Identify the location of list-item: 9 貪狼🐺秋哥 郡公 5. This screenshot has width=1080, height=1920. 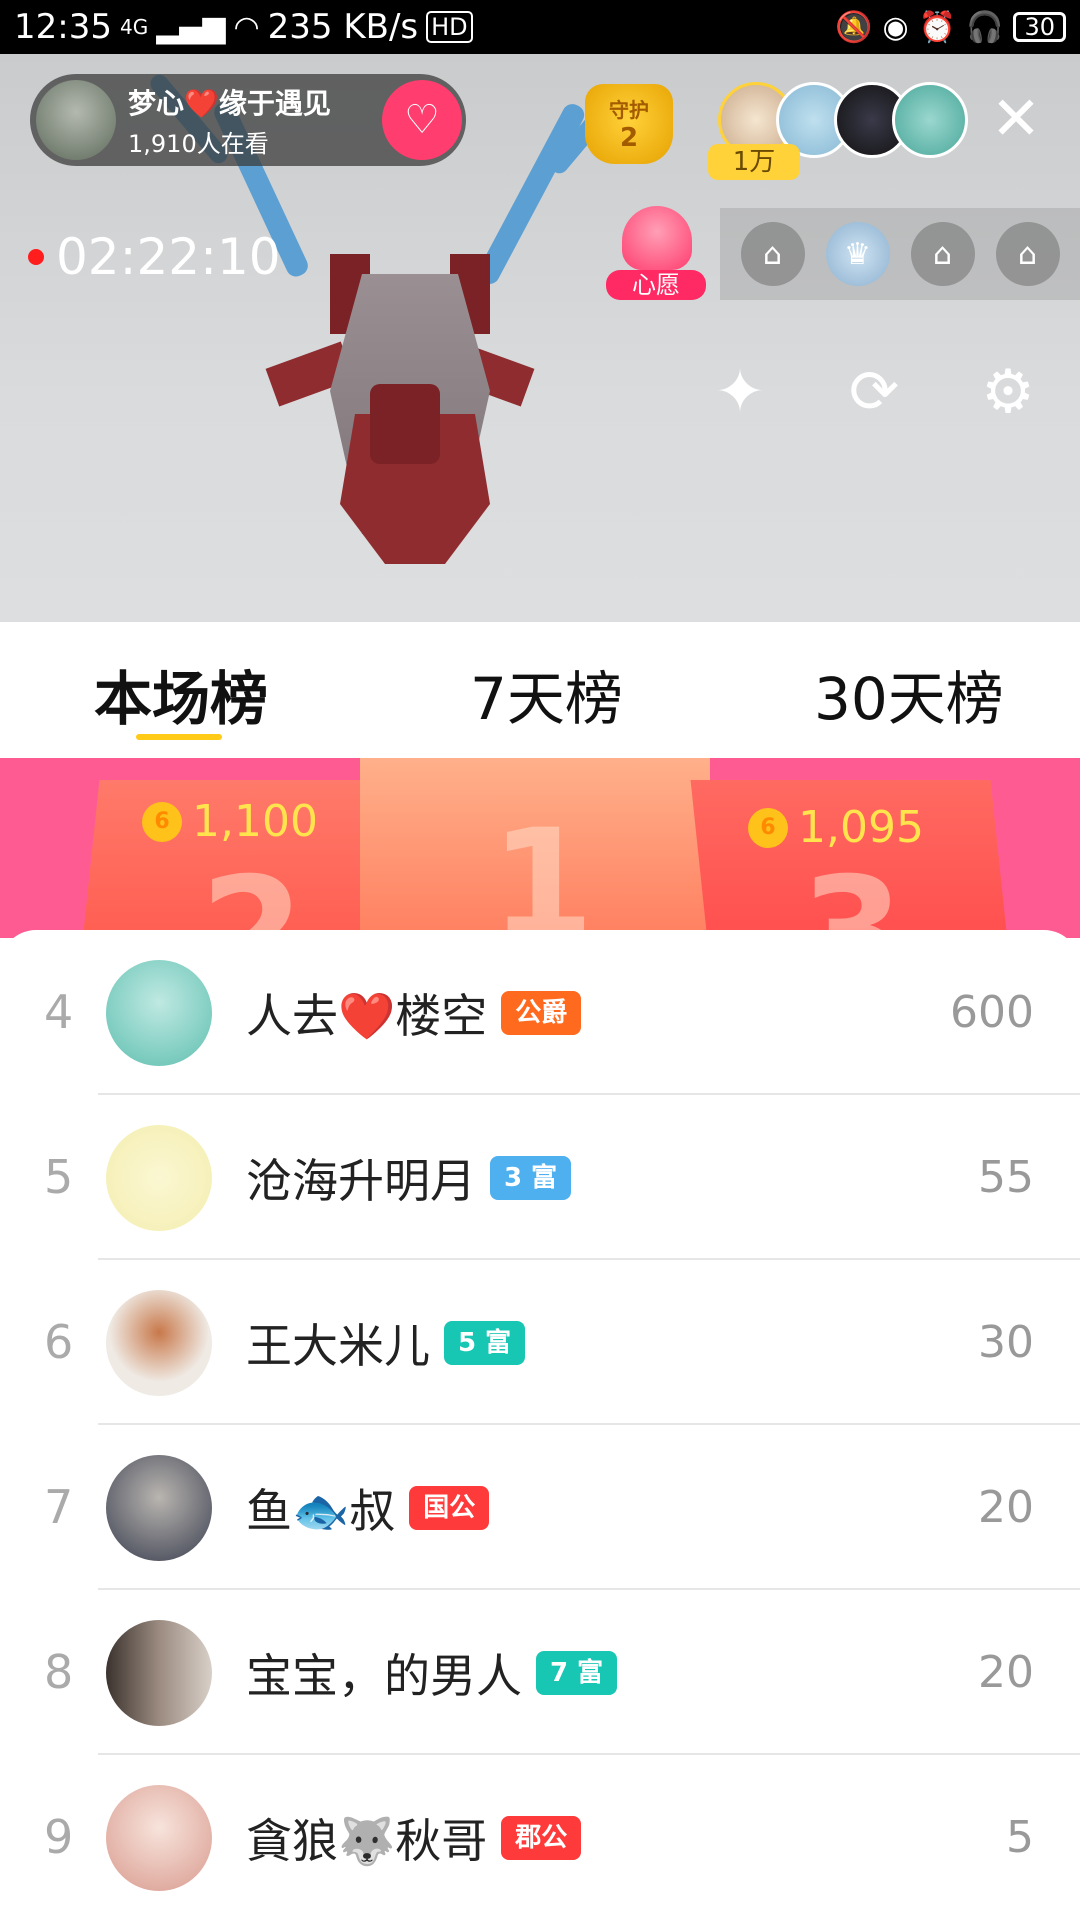
(540, 1837).